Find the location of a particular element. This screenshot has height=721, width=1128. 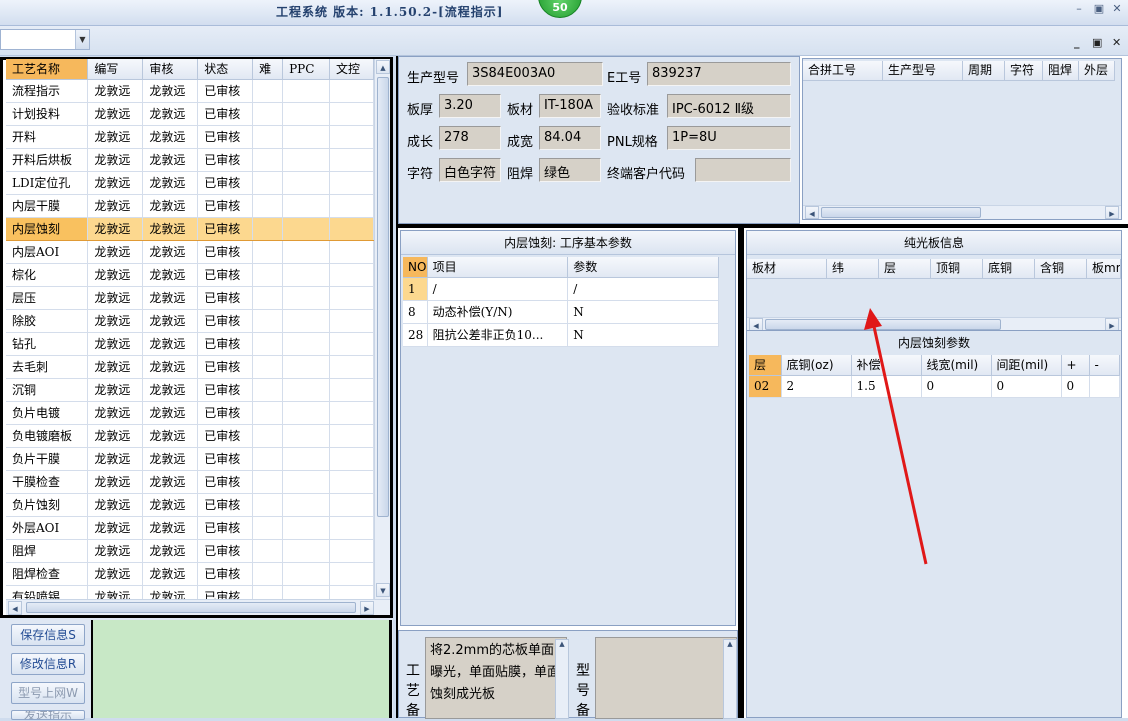

table-row: 流程指示 龙敦远 龙敦远 已审核 is located at coordinates (190, 91).